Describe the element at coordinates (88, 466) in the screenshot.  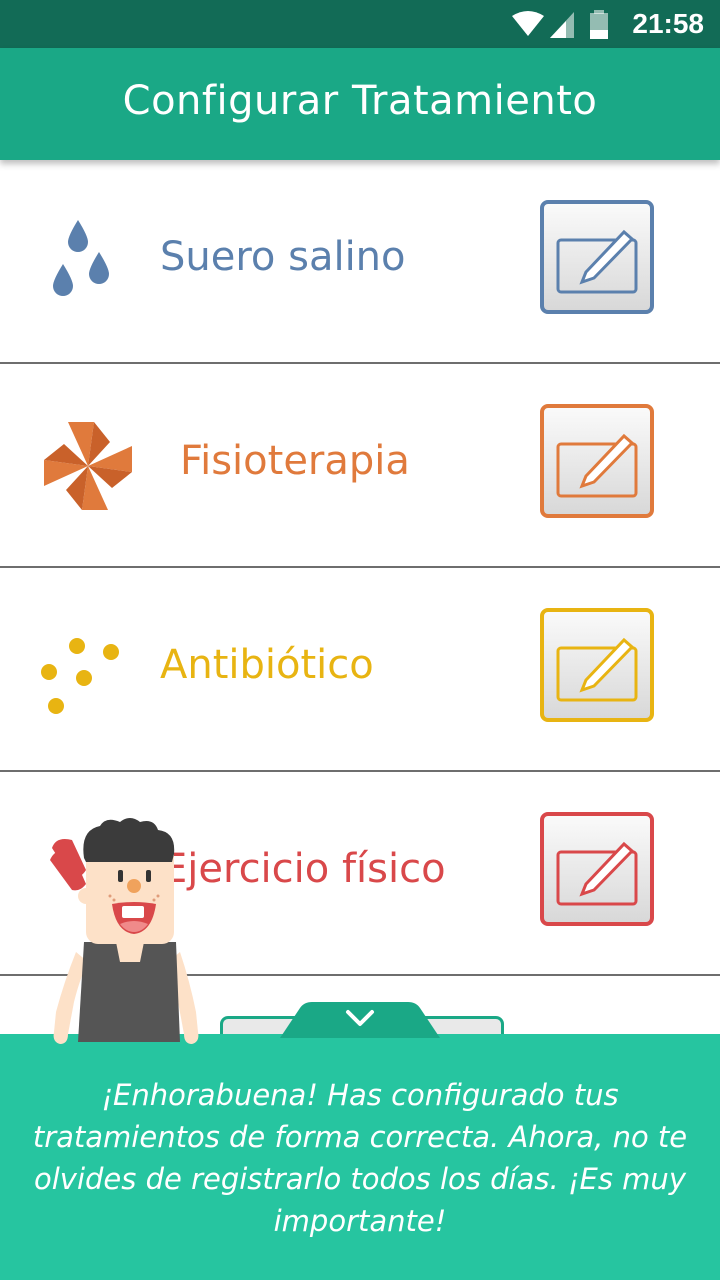
I see `pinwheel-icon` at that location.